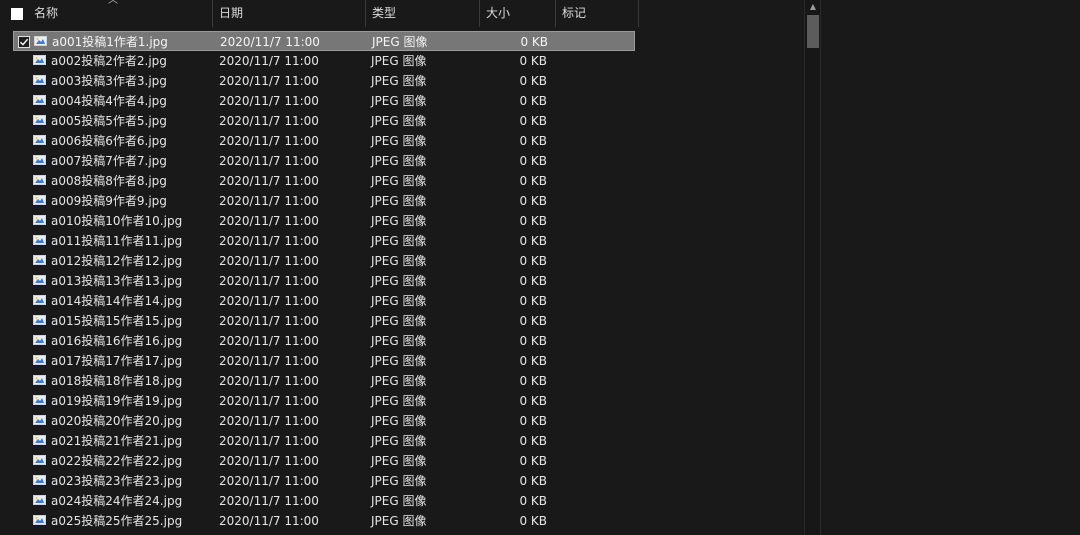  What do you see at coordinates (597, 13) in the screenshot?
I see `column-header-tags: 标记` at bounding box center [597, 13].